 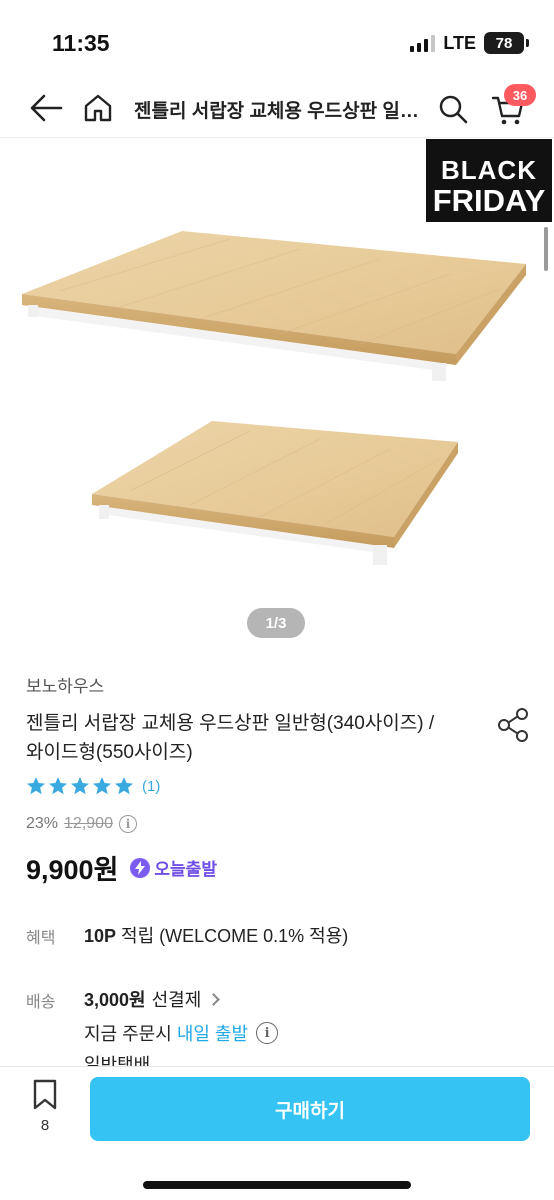 What do you see at coordinates (151, 786) in the screenshot?
I see `review-count: (1)` at bounding box center [151, 786].